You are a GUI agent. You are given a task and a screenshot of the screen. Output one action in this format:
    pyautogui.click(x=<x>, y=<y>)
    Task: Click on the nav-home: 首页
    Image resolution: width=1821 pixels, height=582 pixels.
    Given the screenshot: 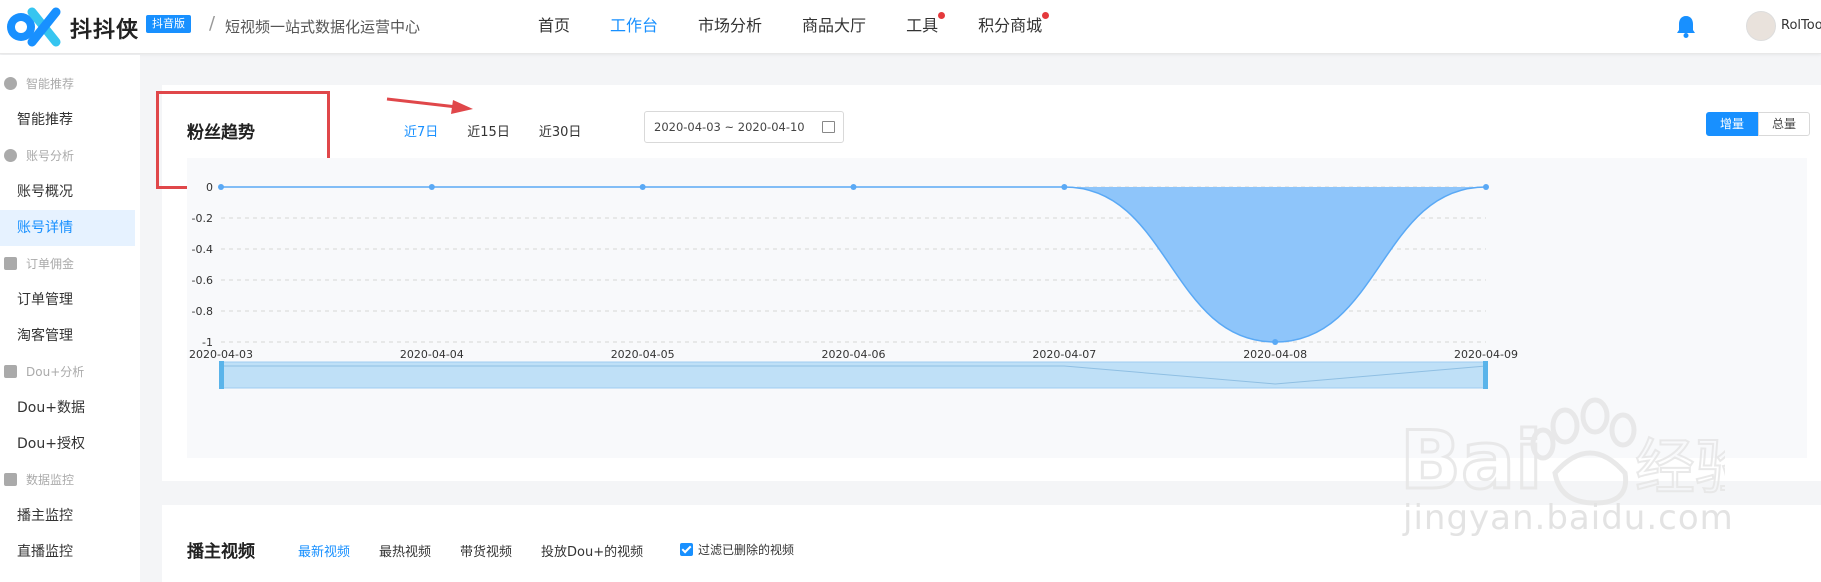 What is the action you would take?
    pyautogui.click(x=554, y=27)
    